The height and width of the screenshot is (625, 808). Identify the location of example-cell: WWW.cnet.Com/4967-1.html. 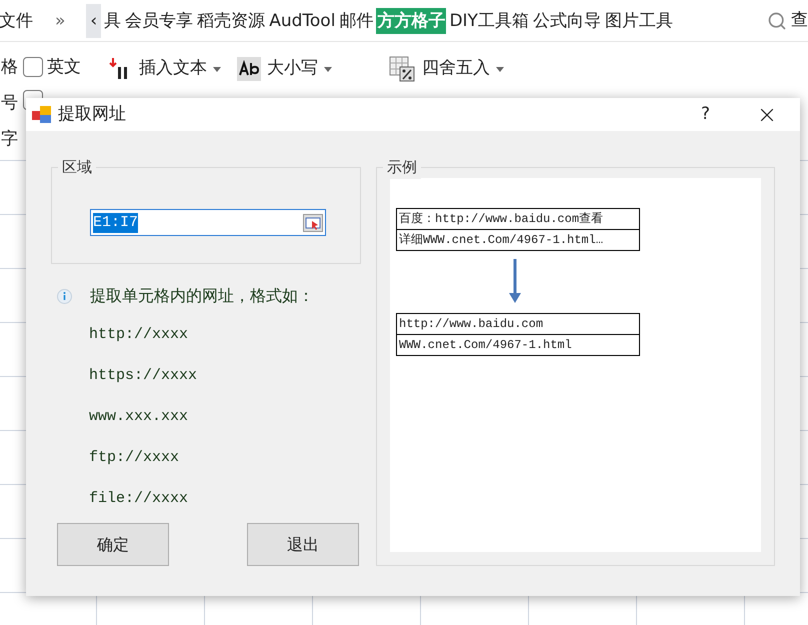
(518, 344).